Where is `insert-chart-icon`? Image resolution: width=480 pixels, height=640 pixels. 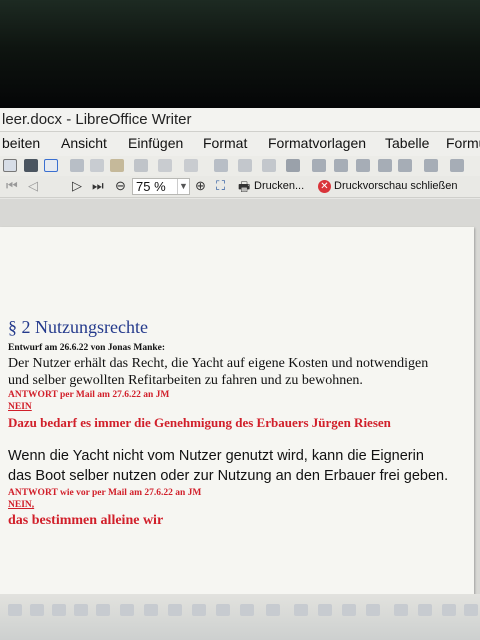 insert-chart-icon is located at coordinates (341, 165).